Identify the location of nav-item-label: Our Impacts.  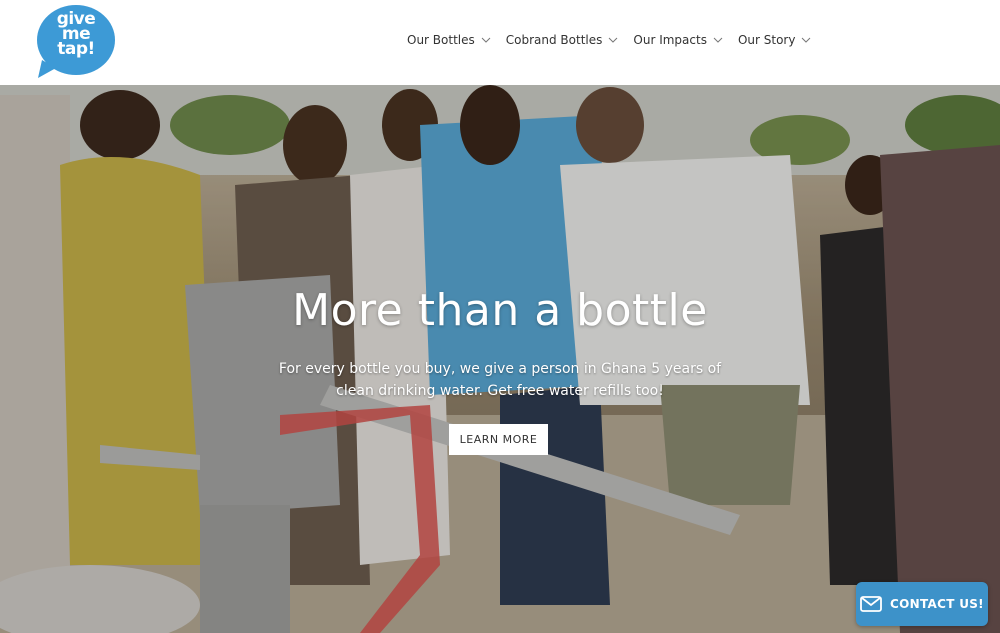
(670, 40).